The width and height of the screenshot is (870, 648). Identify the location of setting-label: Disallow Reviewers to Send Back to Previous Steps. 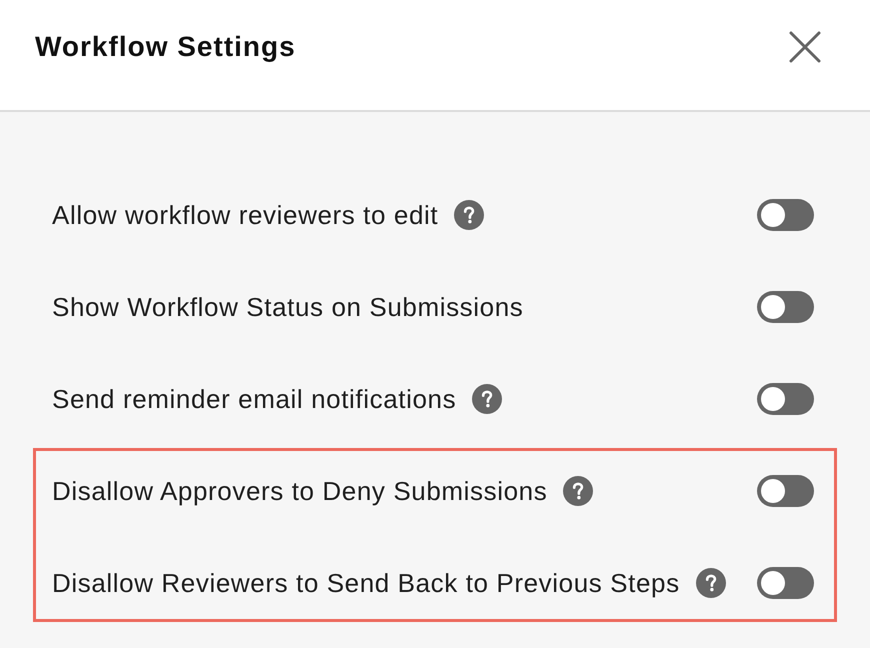
(366, 583).